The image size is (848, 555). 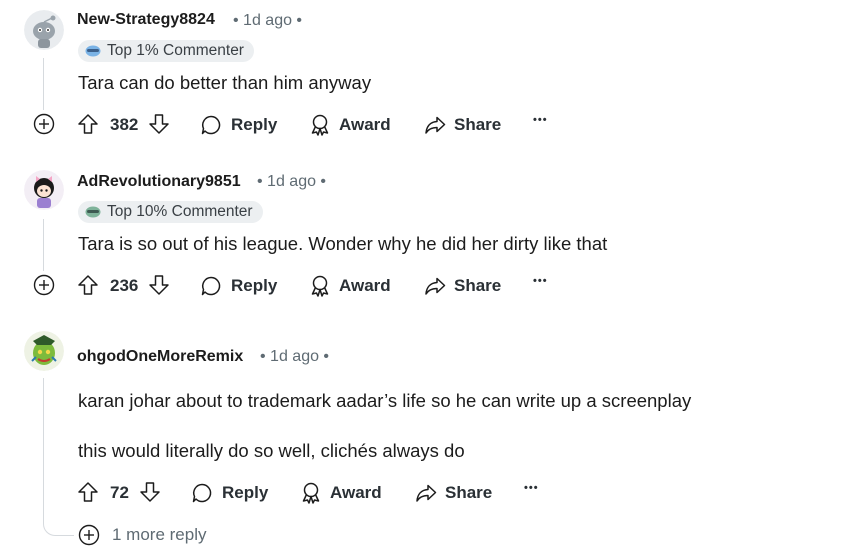 What do you see at coordinates (159, 182) in the screenshot?
I see `username: AdRevolutionary9851` at bounding box center [159, 182].